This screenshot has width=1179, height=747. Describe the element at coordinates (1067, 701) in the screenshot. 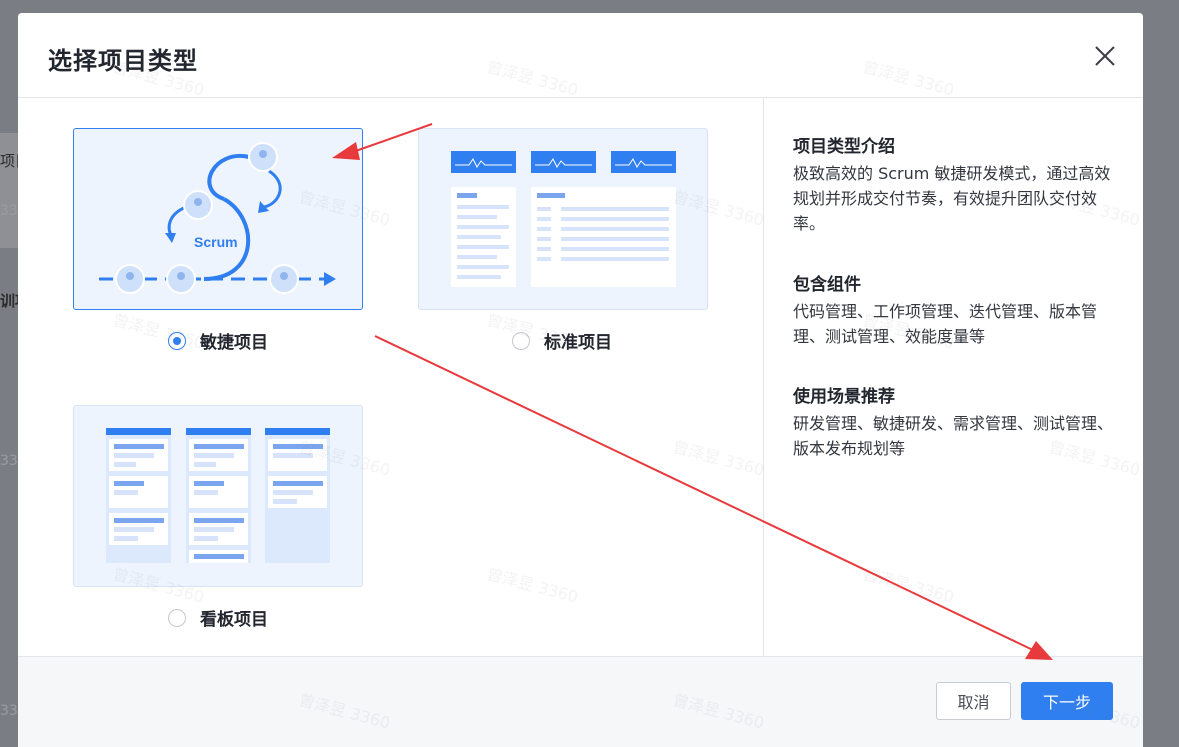

I see `next-step-button: 下一步` at that location.